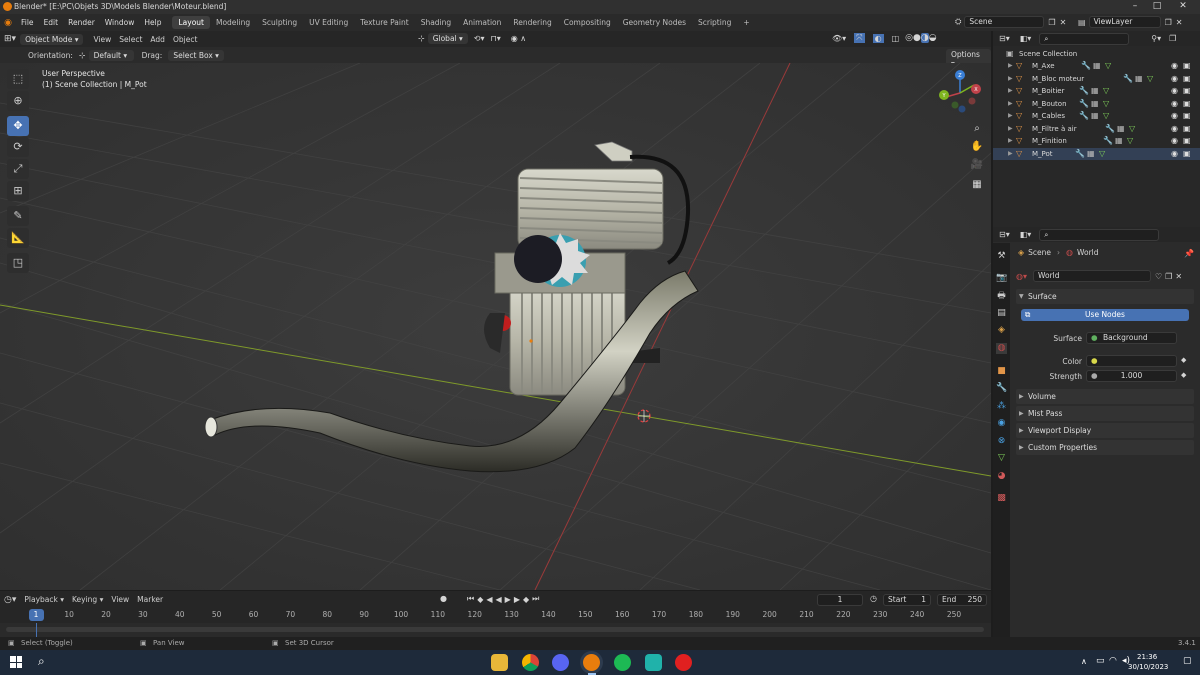 Image resolution: width=1200 pixels, height=675 pixels. What do you see at coordinates (10, 600) in the screenshot?
I see `timeline-editor-icon: ◷▾` at bounding box center [10, 600].